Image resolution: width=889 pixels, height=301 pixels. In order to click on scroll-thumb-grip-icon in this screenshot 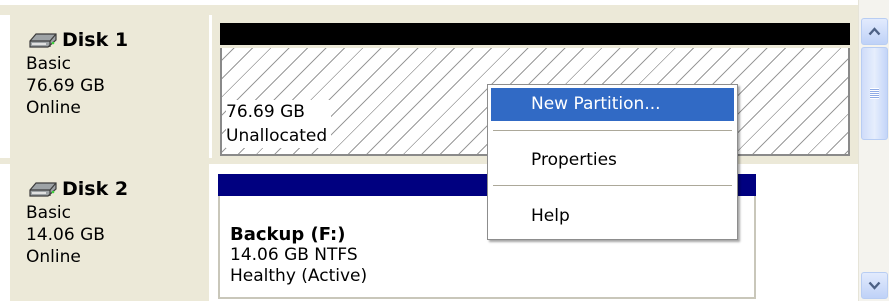, I will do `click(874, 93)`.